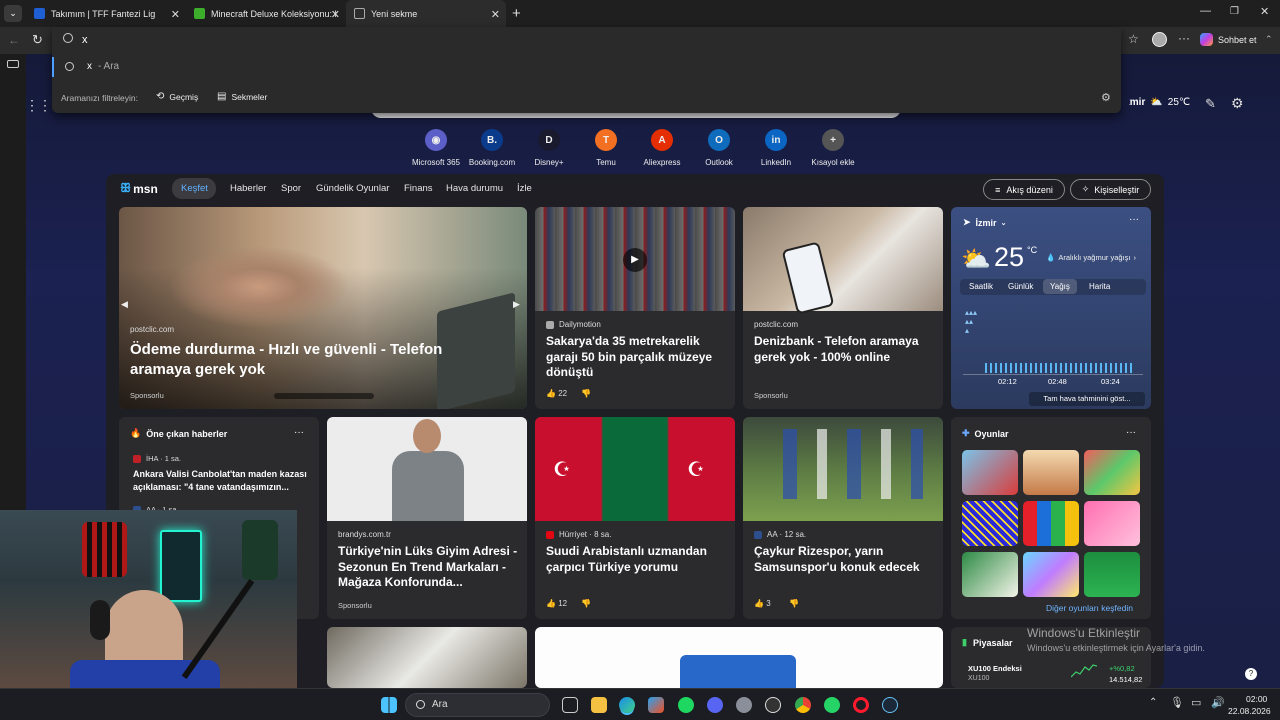 The width and height of the screenshot is (1280, 720). I want to click on file-explorer-icon, so click(599, 705).